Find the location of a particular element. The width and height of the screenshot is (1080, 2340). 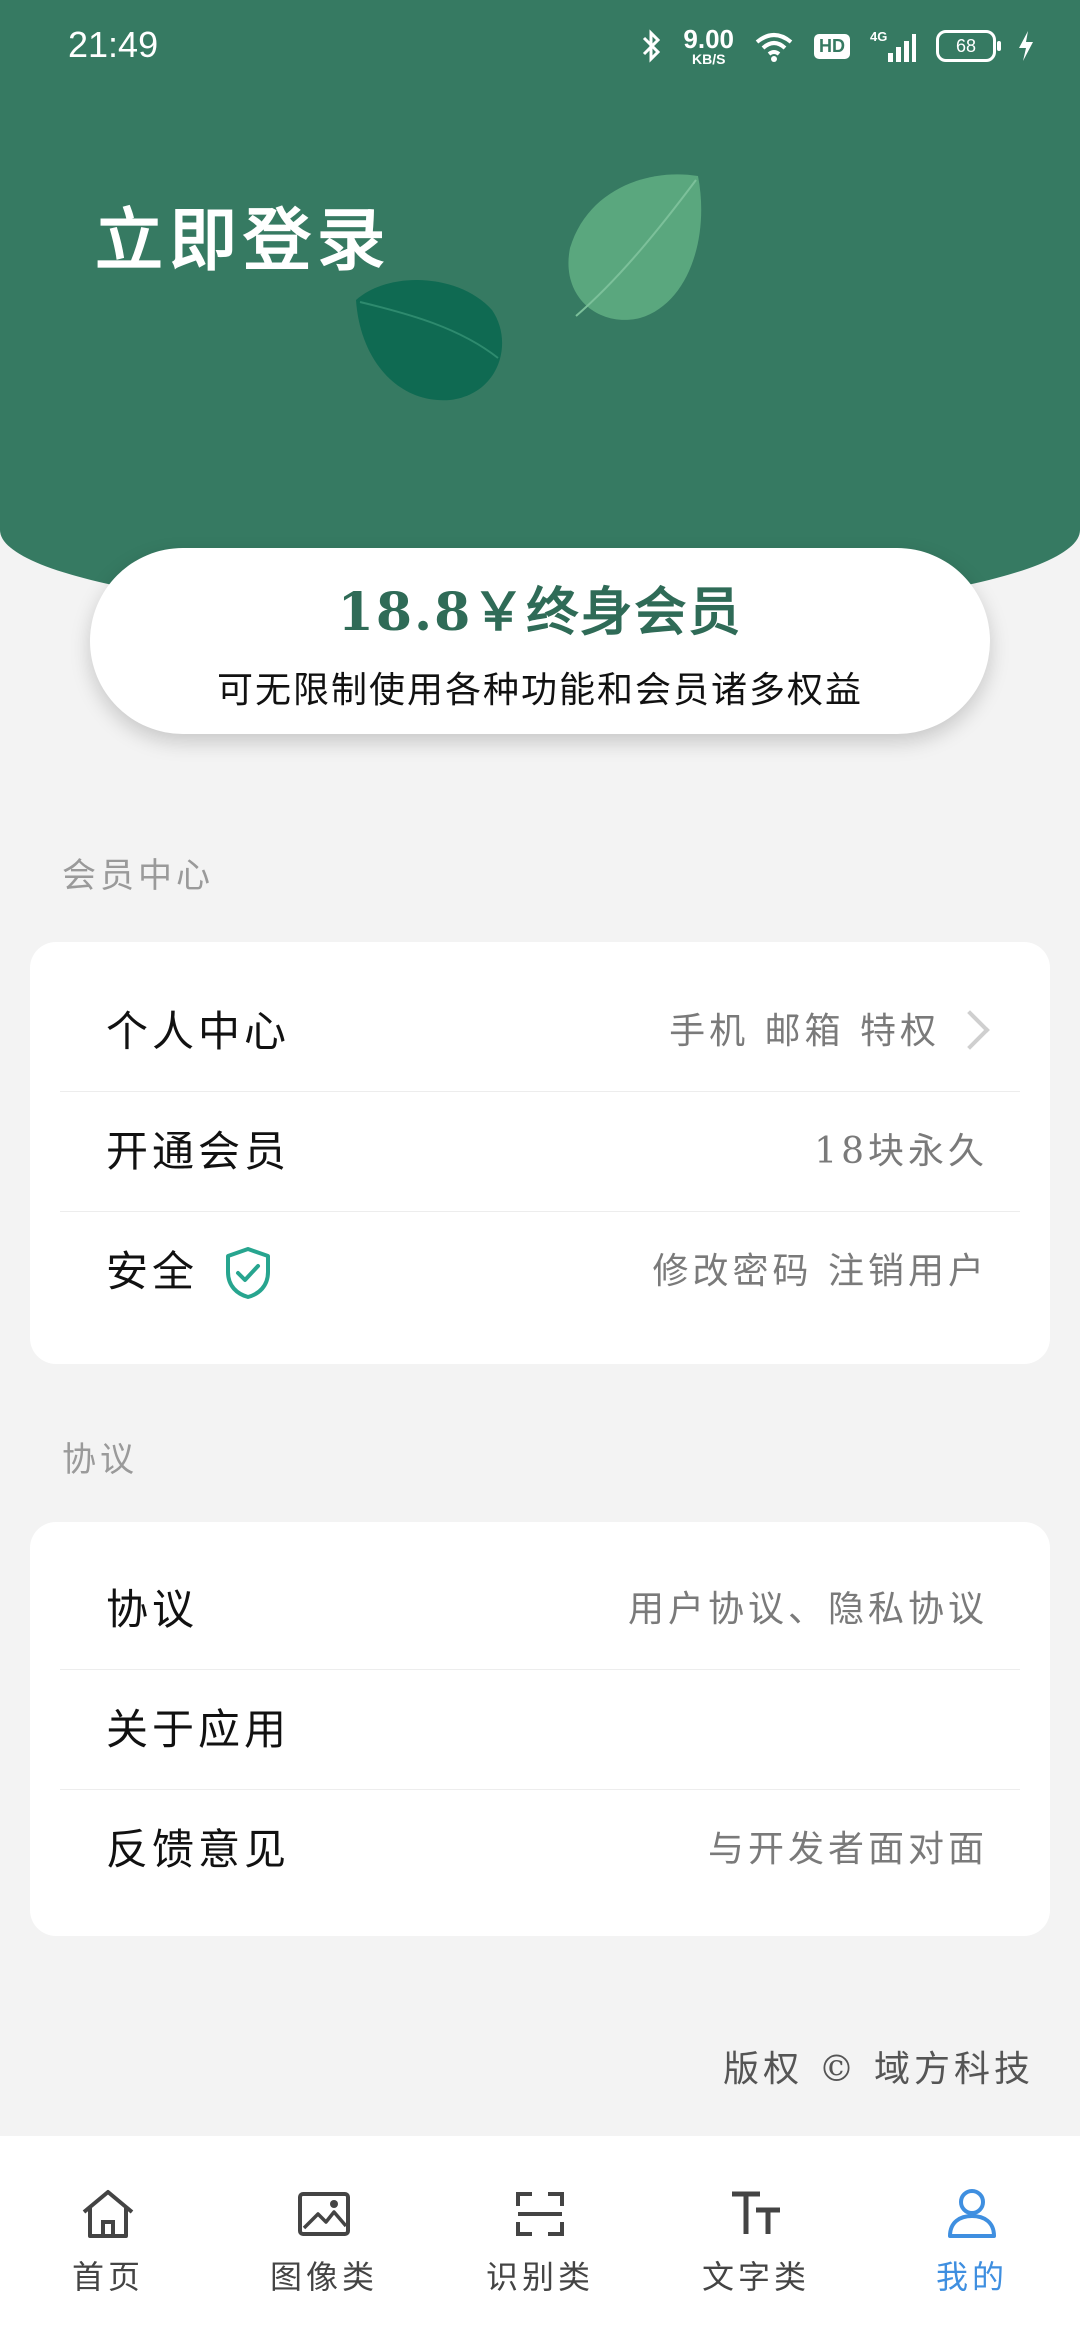

status-time: 21:49 is located at coordinates (113, 44).